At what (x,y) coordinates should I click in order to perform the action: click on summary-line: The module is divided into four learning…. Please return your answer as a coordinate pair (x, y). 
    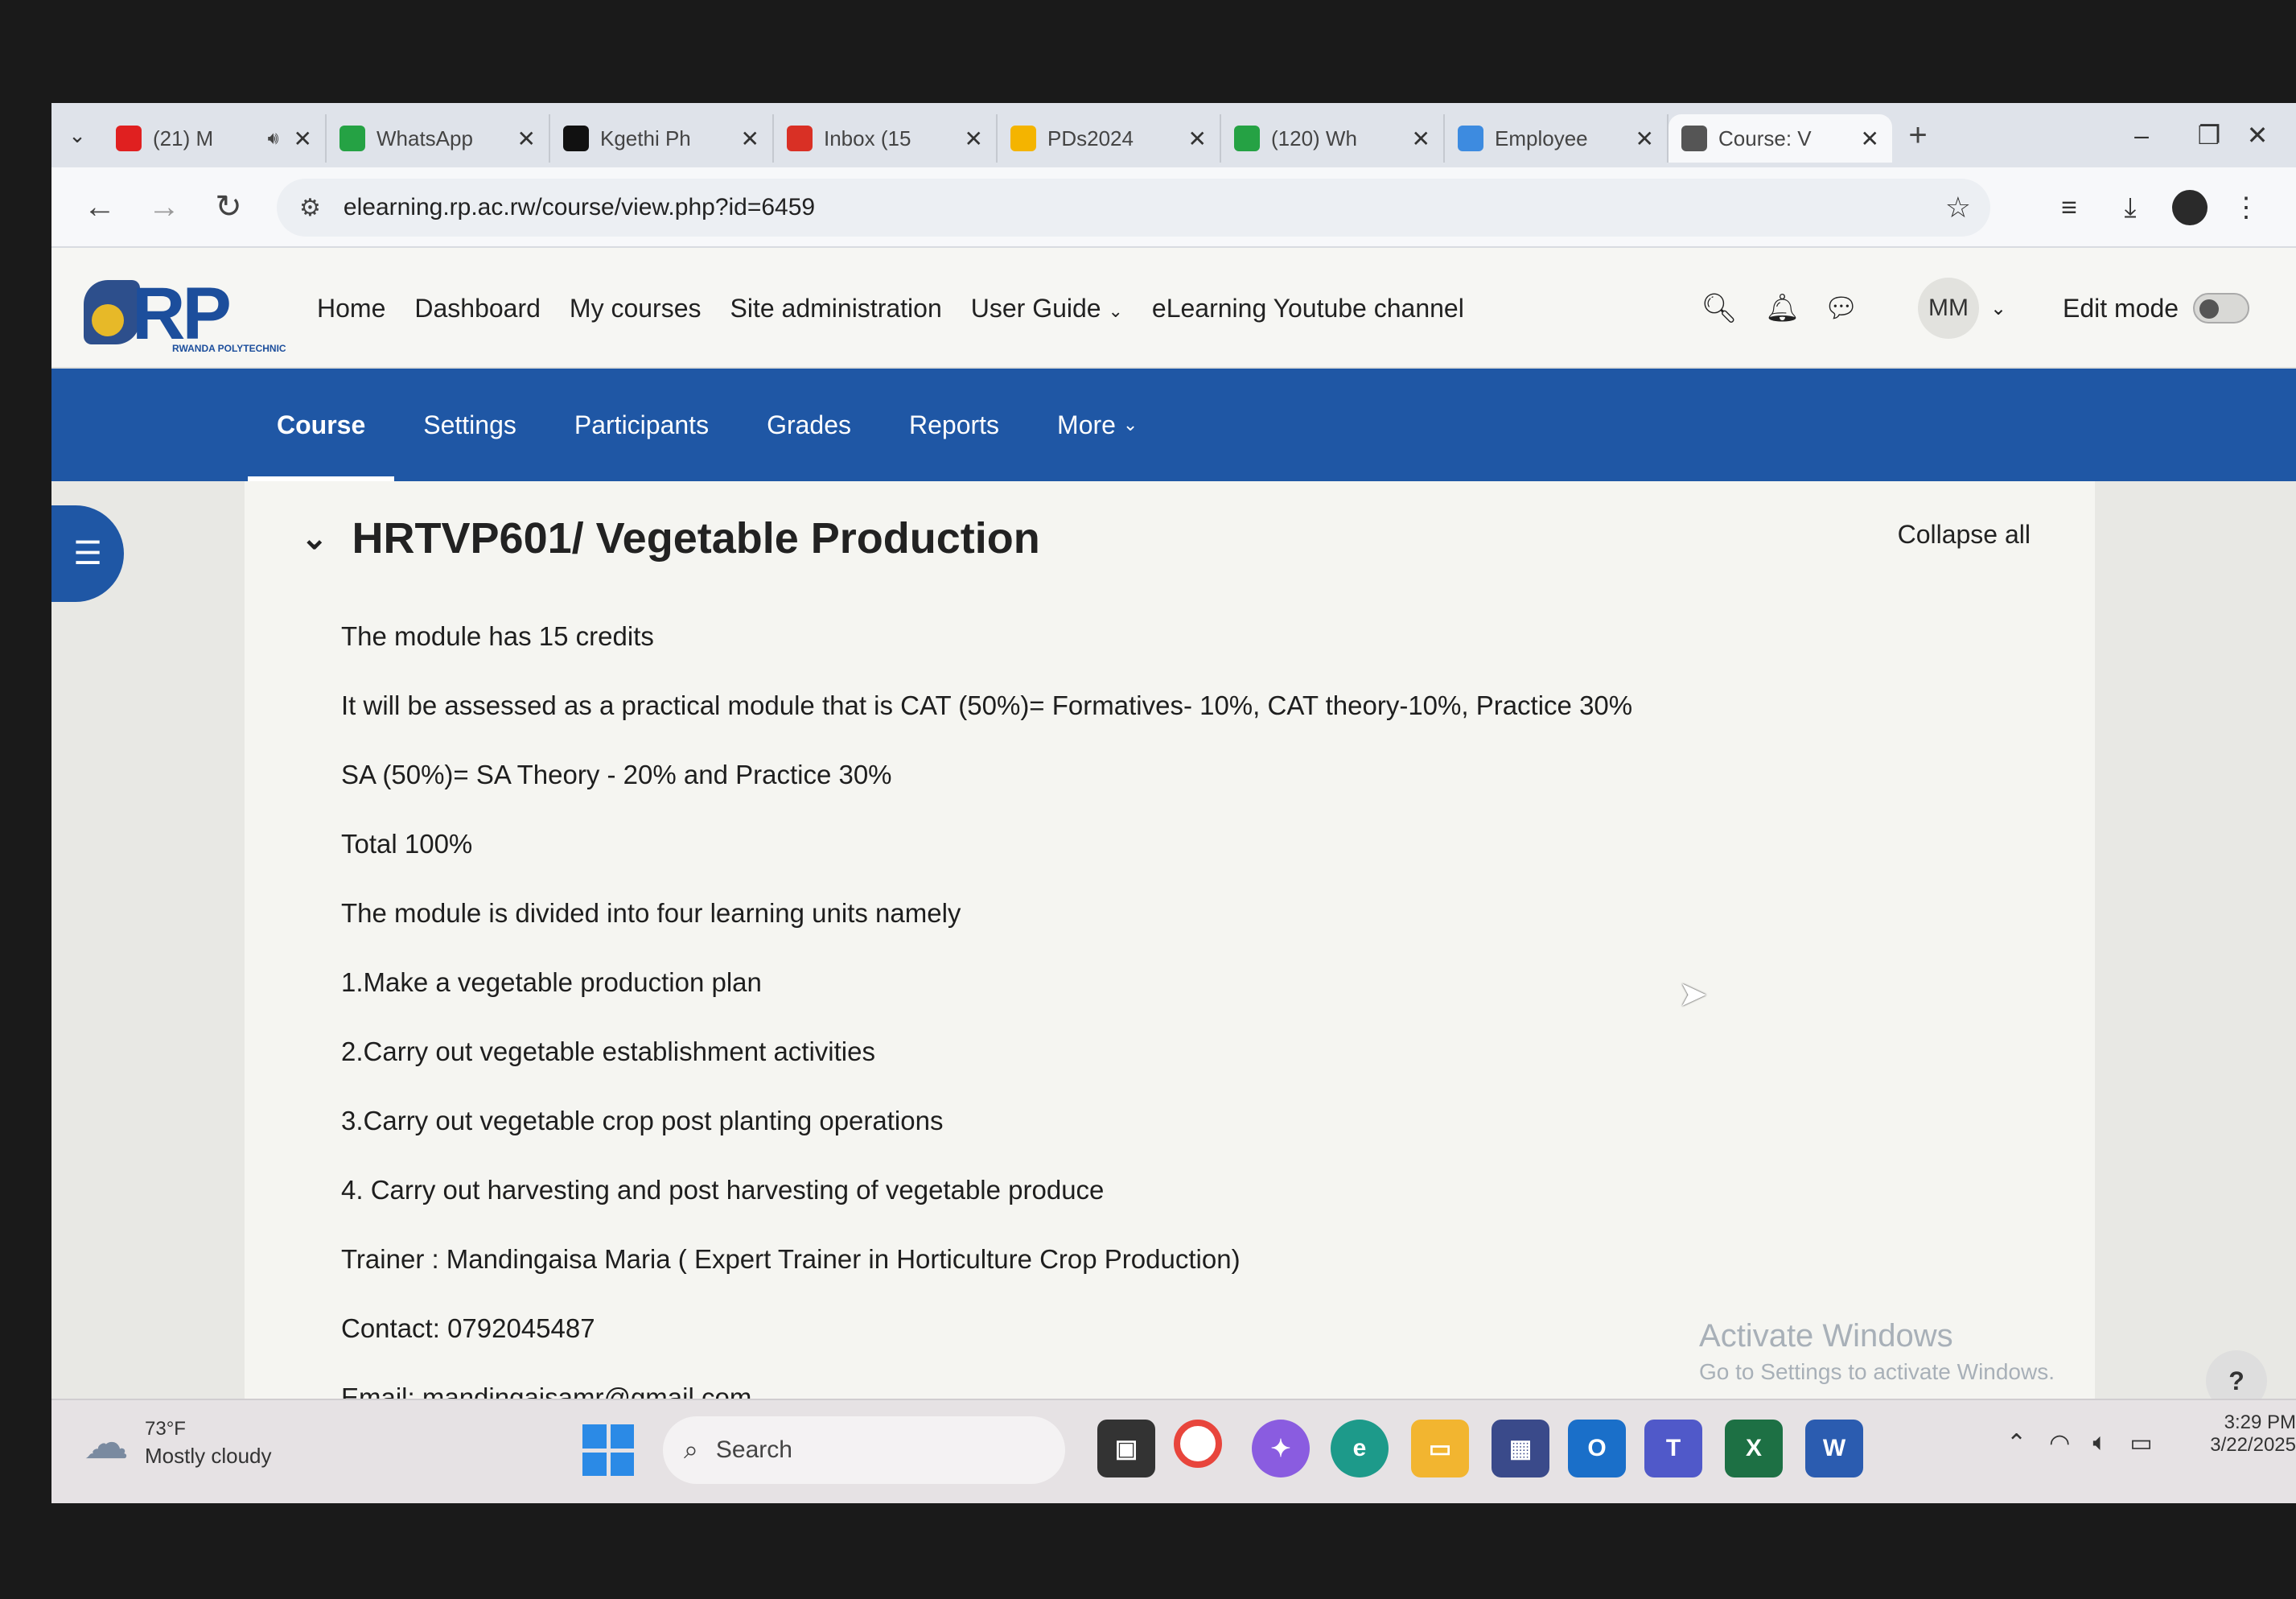
    Looking at the image, I should click on (651, 913).